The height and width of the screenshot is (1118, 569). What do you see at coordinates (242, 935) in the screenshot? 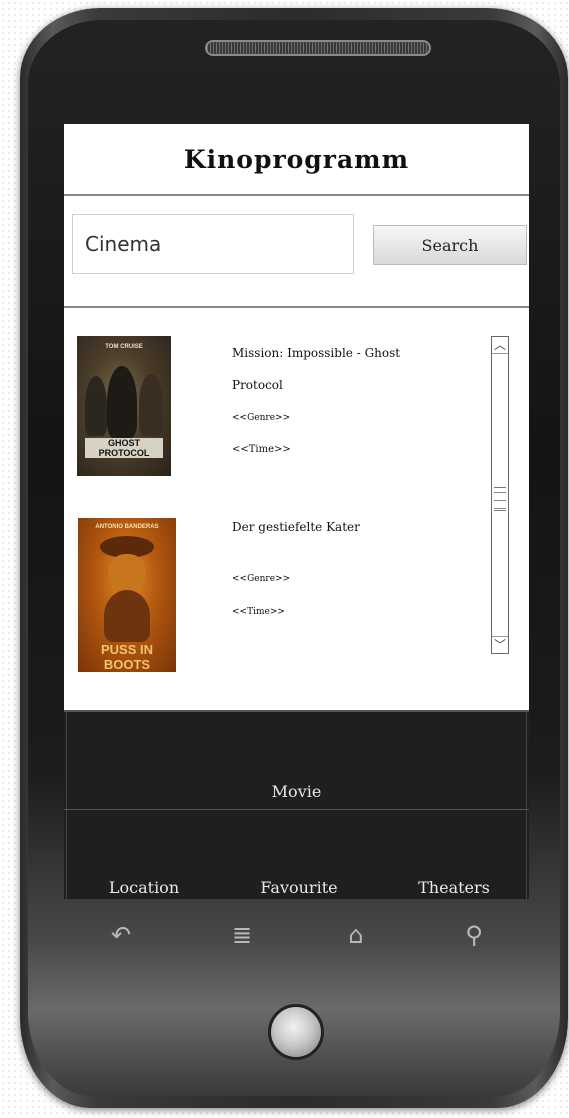
I see `menu-icon: ≣` at bounding box center [242, 935].